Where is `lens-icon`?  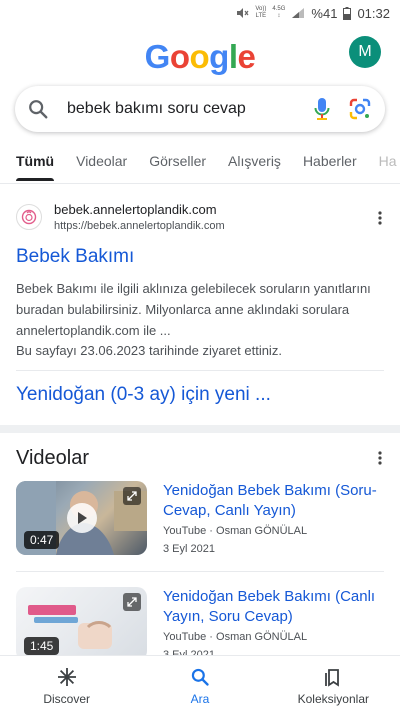
lens-icon is located at coordinates (360, 109).